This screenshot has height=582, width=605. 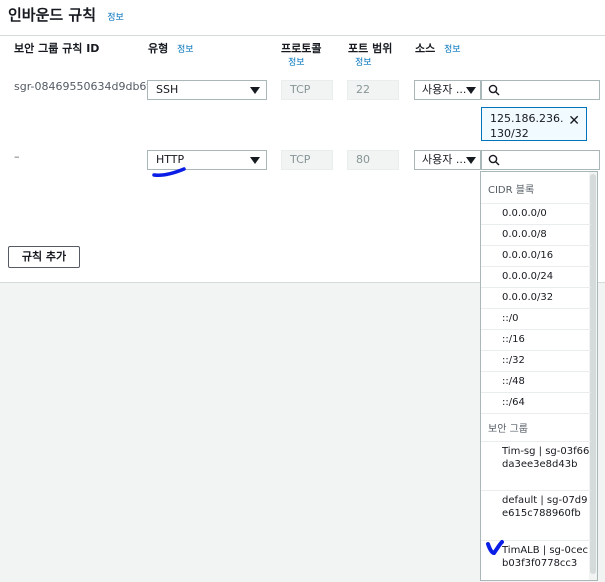 I want to click on col-header-type: 유형, so click(x=158, y=48).